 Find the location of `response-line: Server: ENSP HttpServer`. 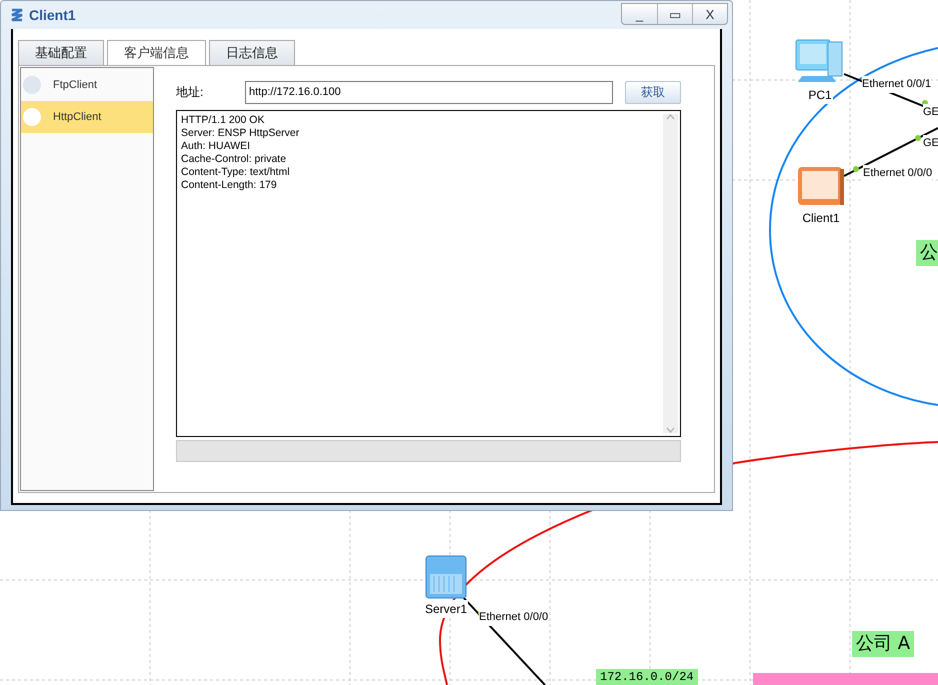

response-line: Server: ENSP HttpServer is located at coordinates (240, 133).